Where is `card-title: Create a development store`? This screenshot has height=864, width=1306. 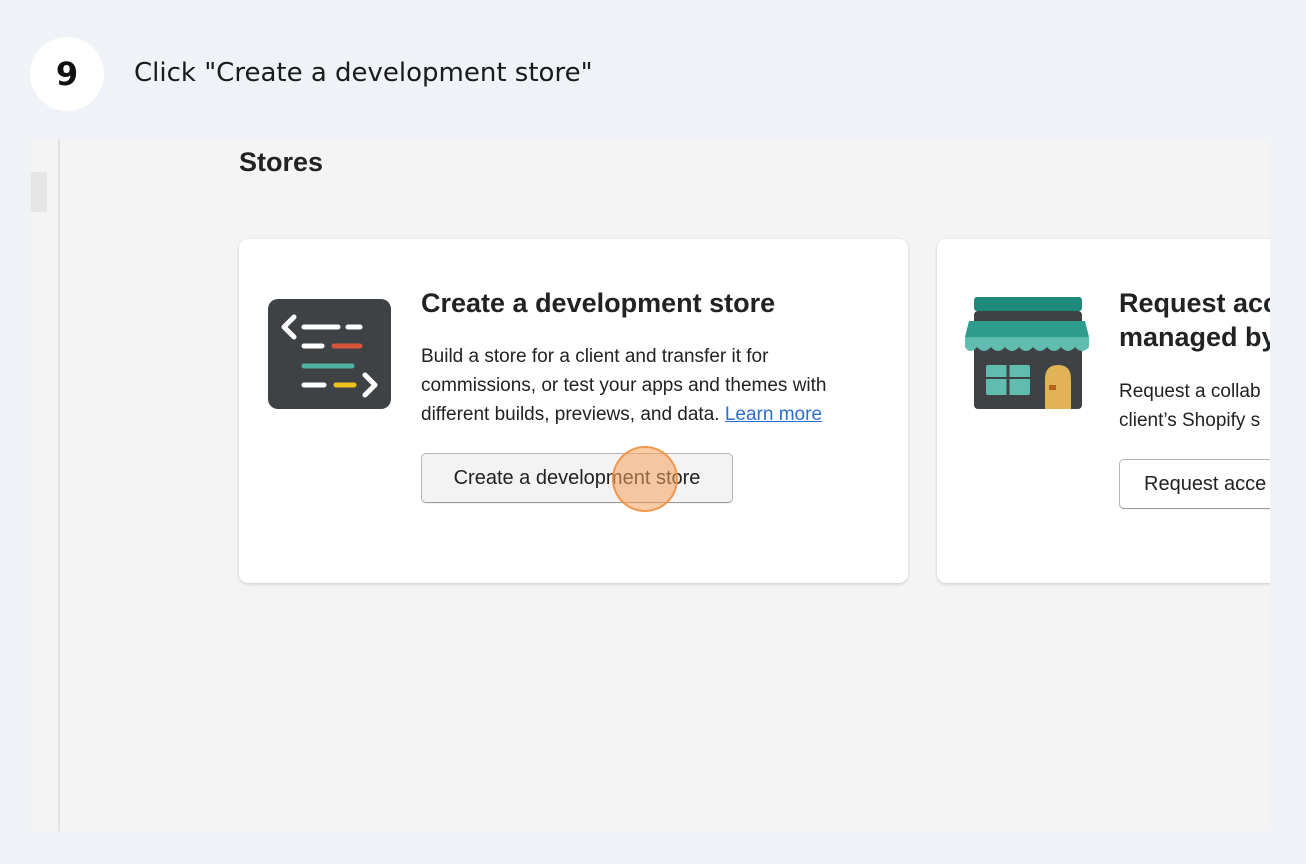
card-title: Create a development store is located at coordinates (598, 303).